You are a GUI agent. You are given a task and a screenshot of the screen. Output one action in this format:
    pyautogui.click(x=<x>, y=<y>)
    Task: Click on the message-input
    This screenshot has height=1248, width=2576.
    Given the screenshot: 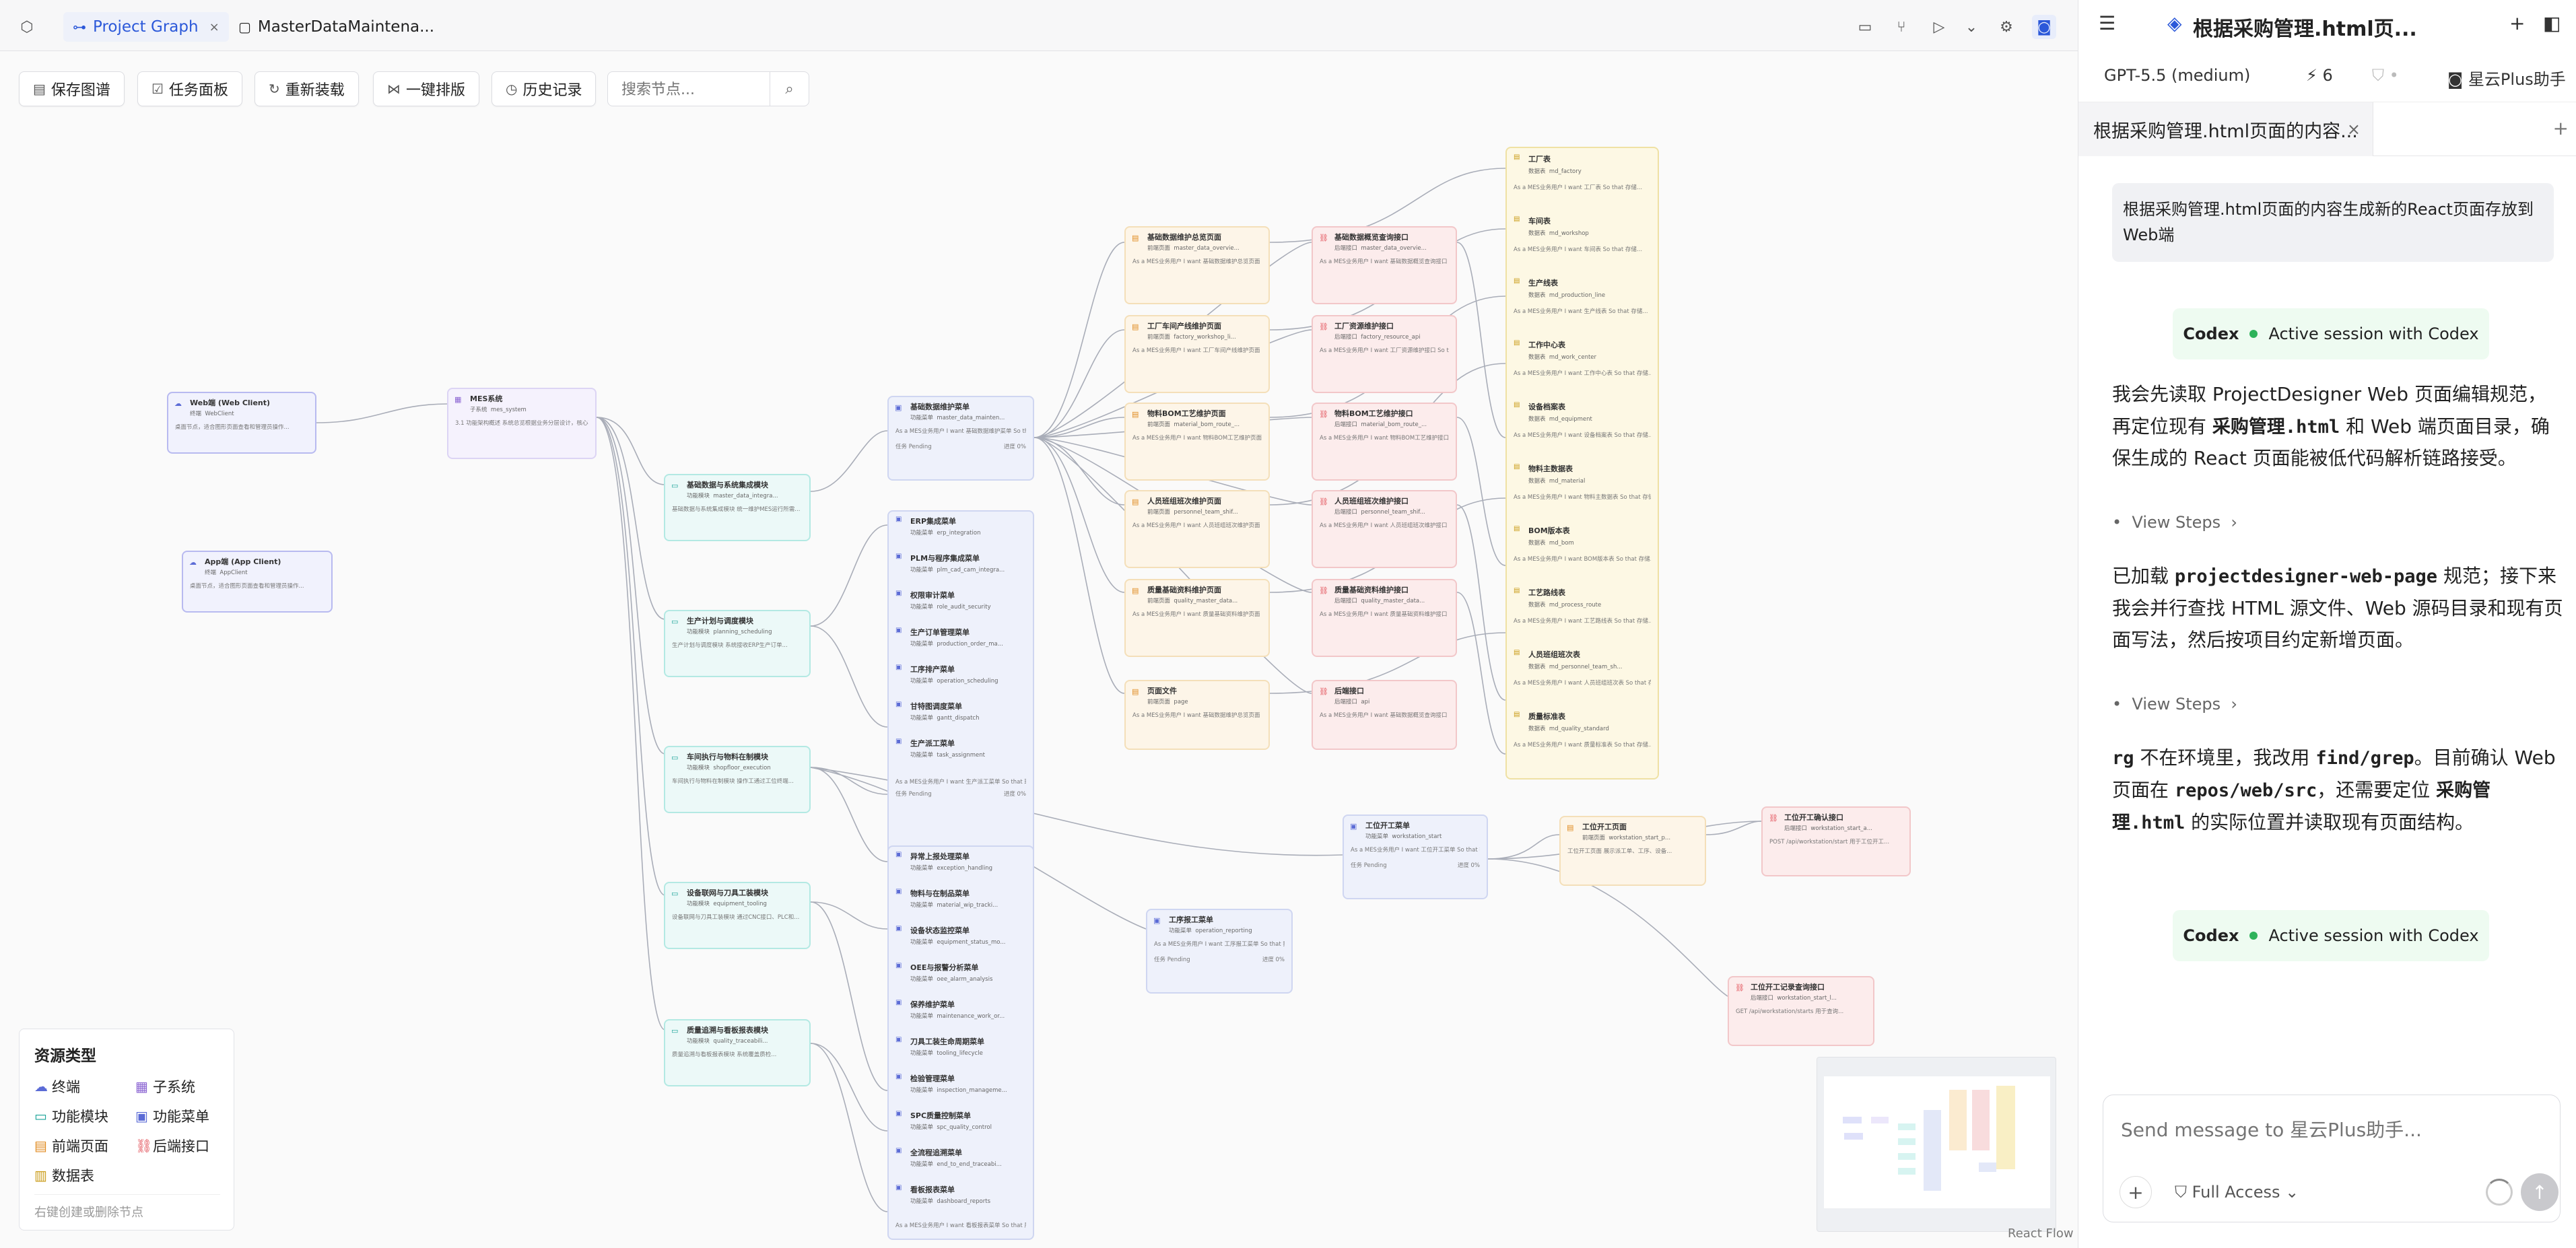 What is the action you would take?
    pyautogui.click(x=2329, y=1132)
    